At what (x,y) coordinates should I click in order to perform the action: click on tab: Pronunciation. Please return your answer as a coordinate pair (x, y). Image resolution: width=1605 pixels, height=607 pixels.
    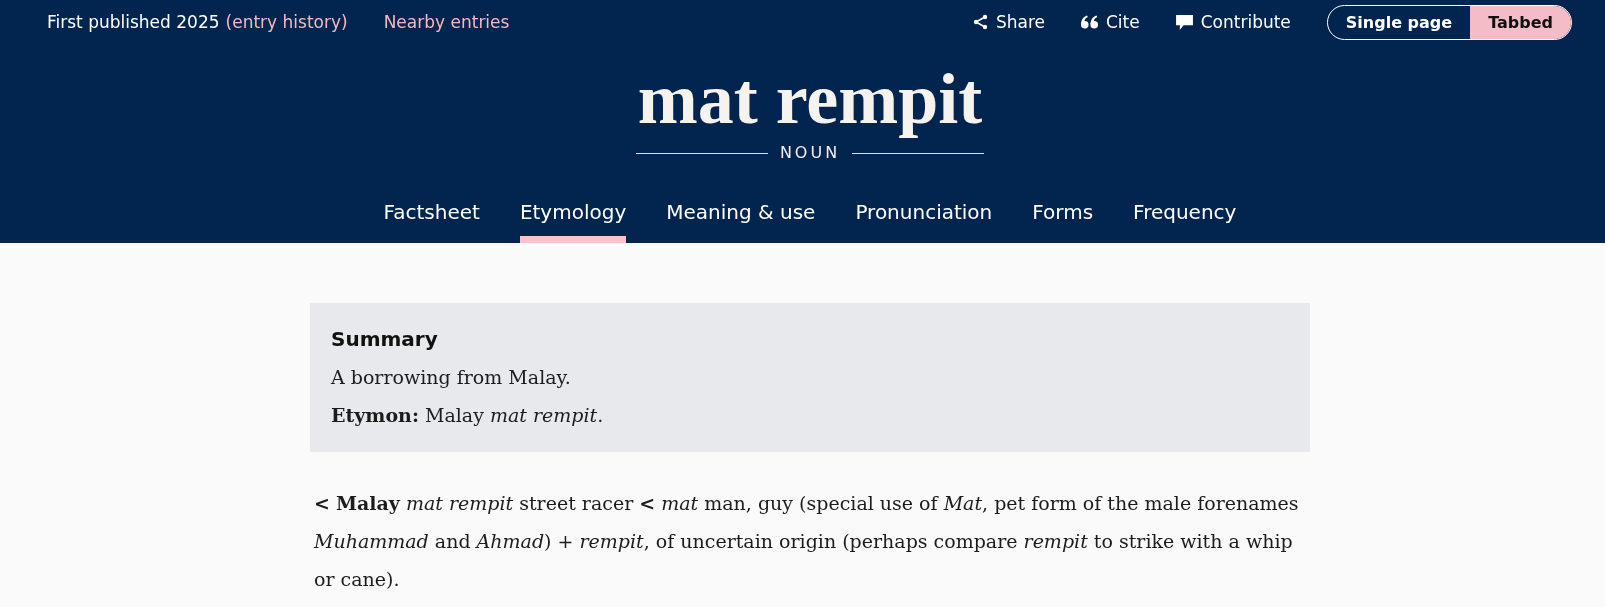
    Looking at the image, I should click on (924, 212).